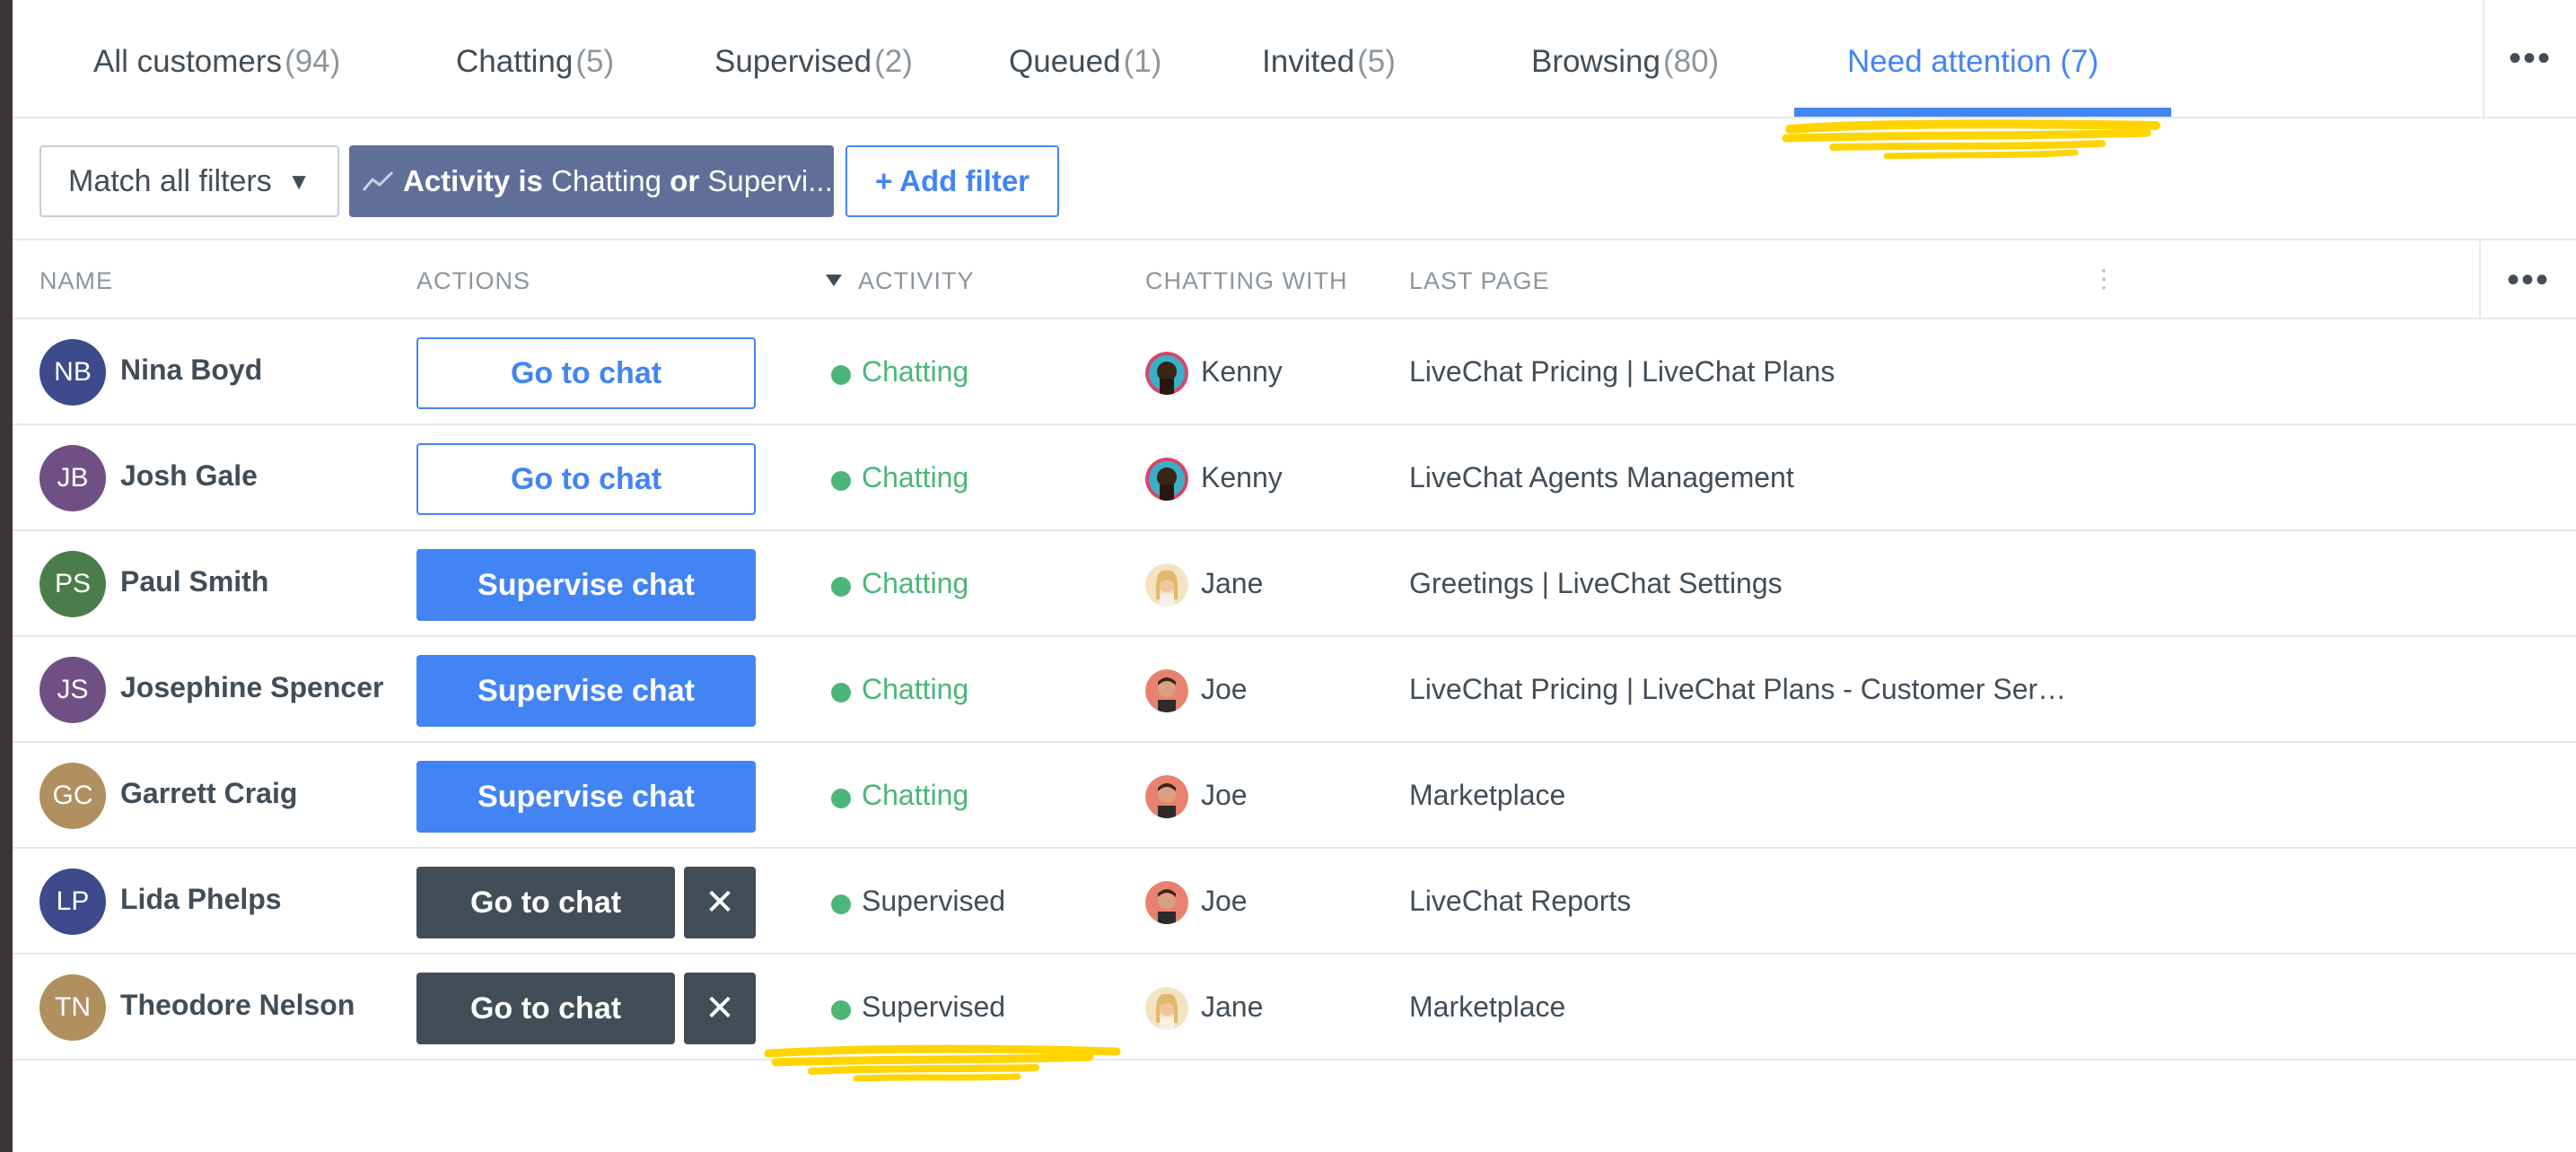 The height and width of the screenshot is (1152, 2576). Describe the element at coordinates (685, 180) in the screenshot. I see `chip-operator: or` at that location.